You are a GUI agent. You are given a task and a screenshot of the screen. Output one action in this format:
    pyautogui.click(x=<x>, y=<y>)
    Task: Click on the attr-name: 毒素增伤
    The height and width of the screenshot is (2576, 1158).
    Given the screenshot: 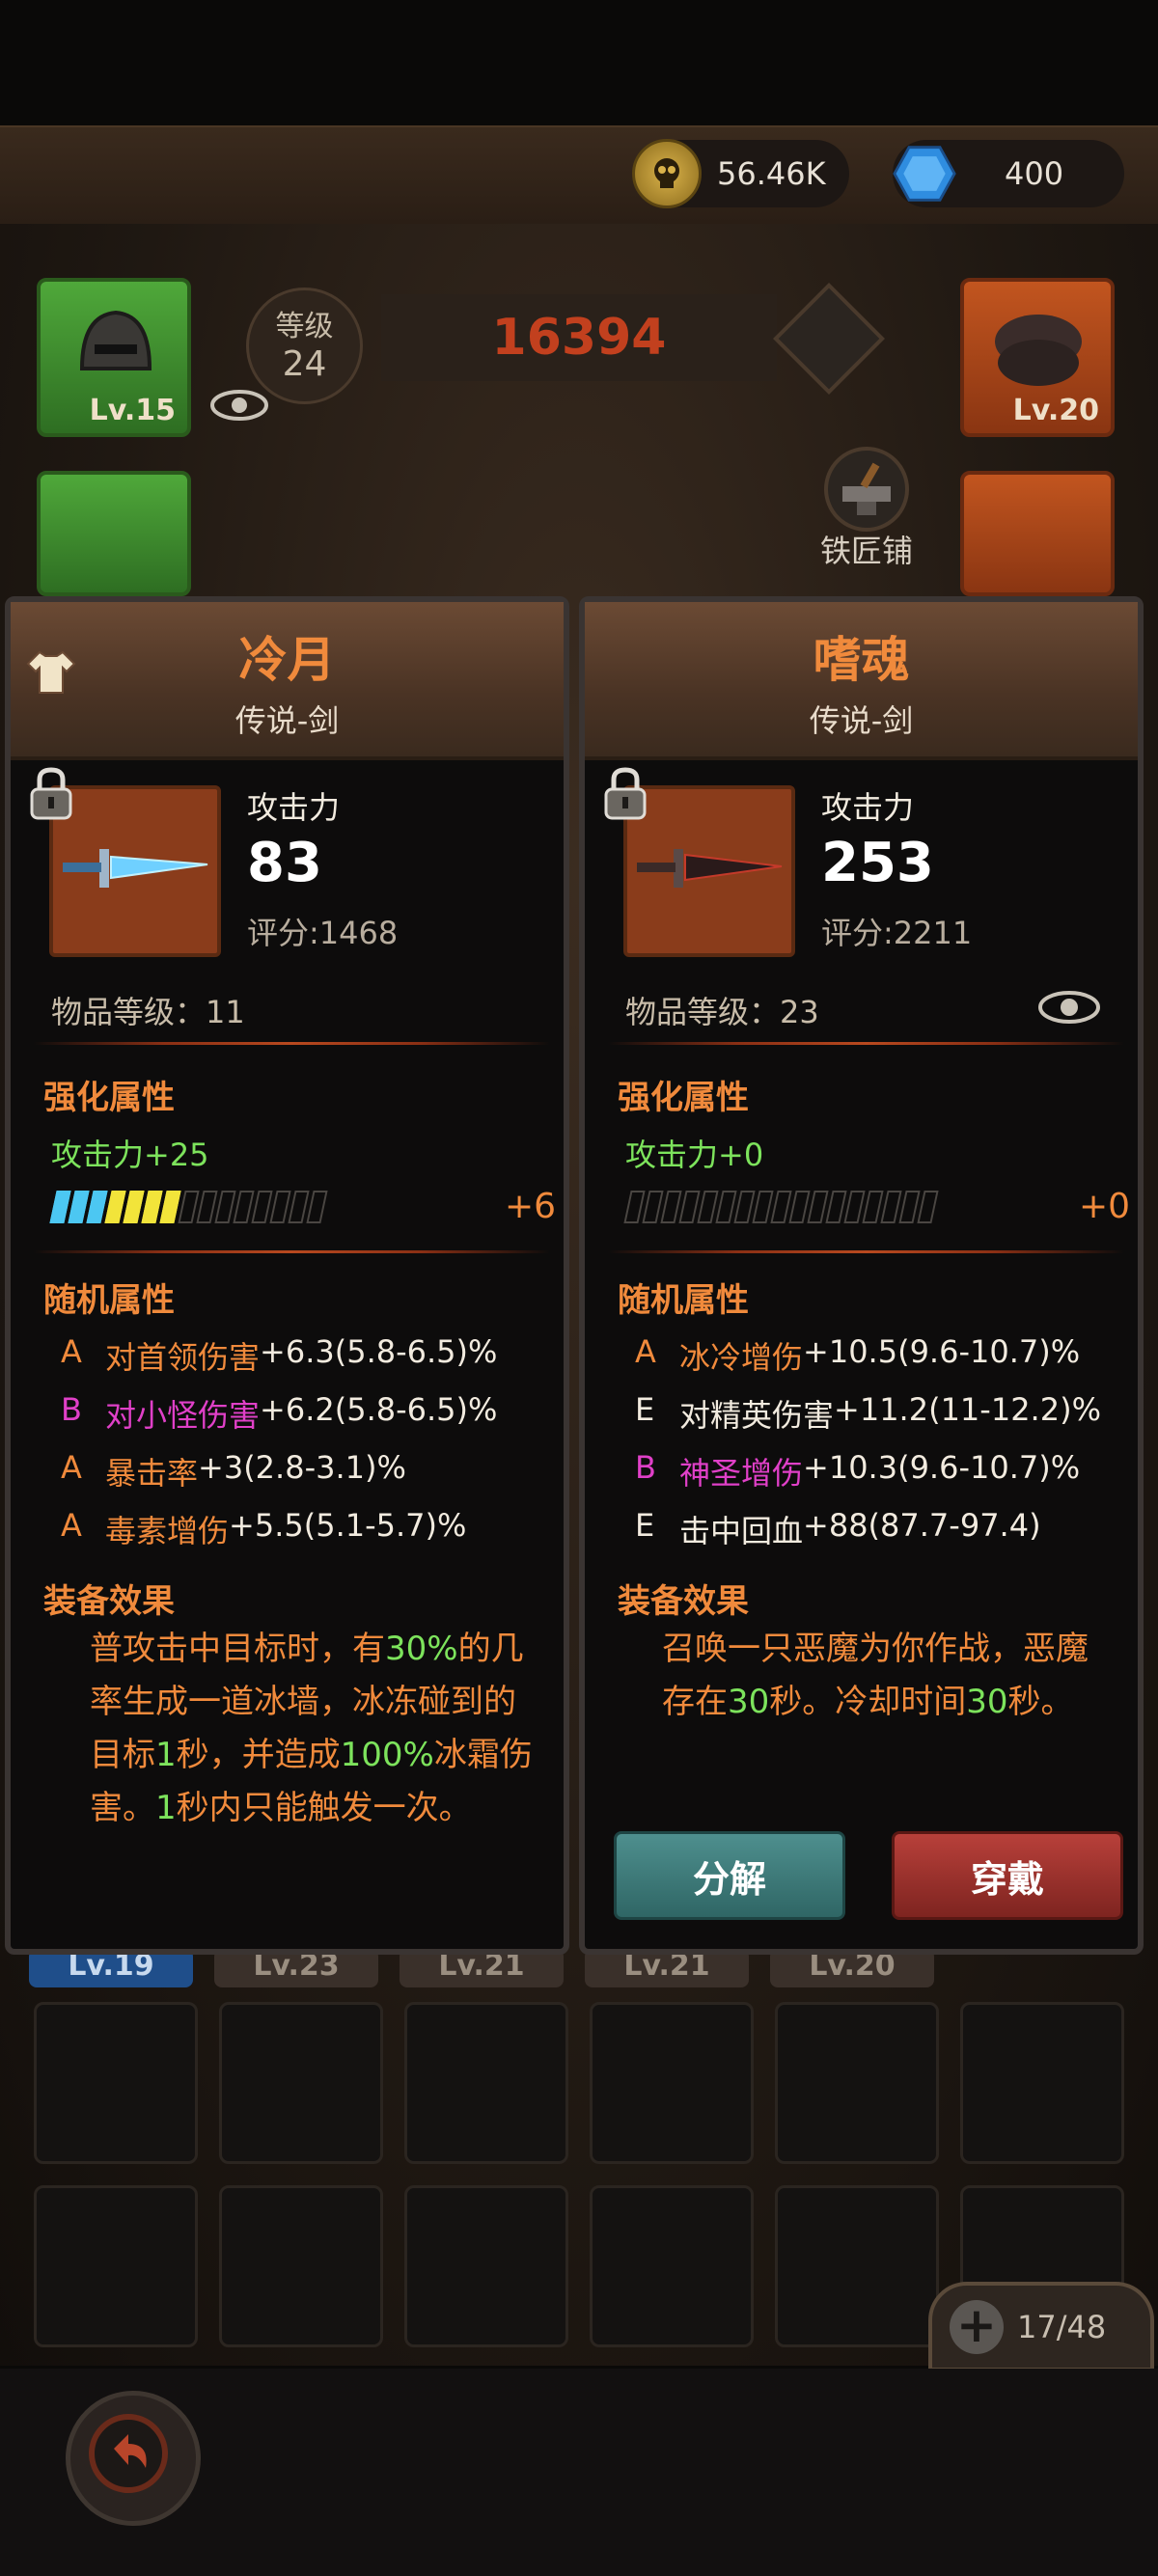 What is the action you would take?
    pyautogui.click(x=167, y=1531)
    